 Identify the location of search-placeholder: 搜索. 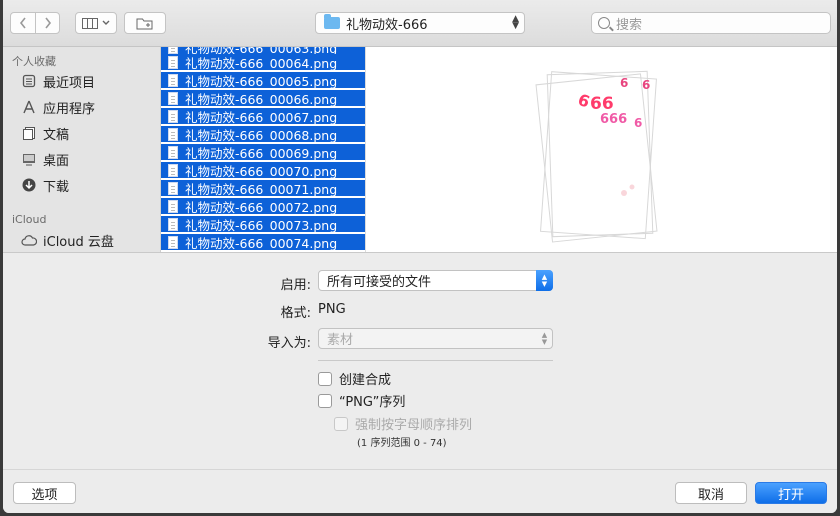
(629, 25).